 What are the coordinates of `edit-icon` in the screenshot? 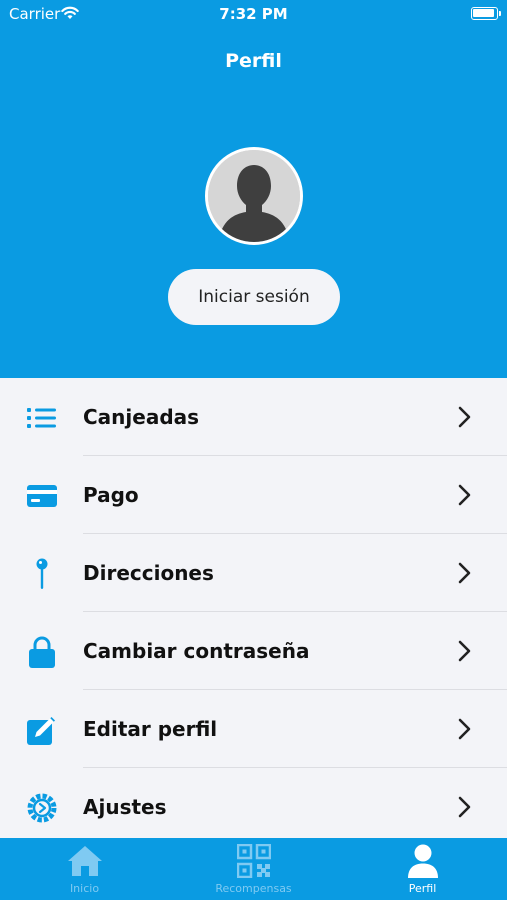 It's located at (42, 730).